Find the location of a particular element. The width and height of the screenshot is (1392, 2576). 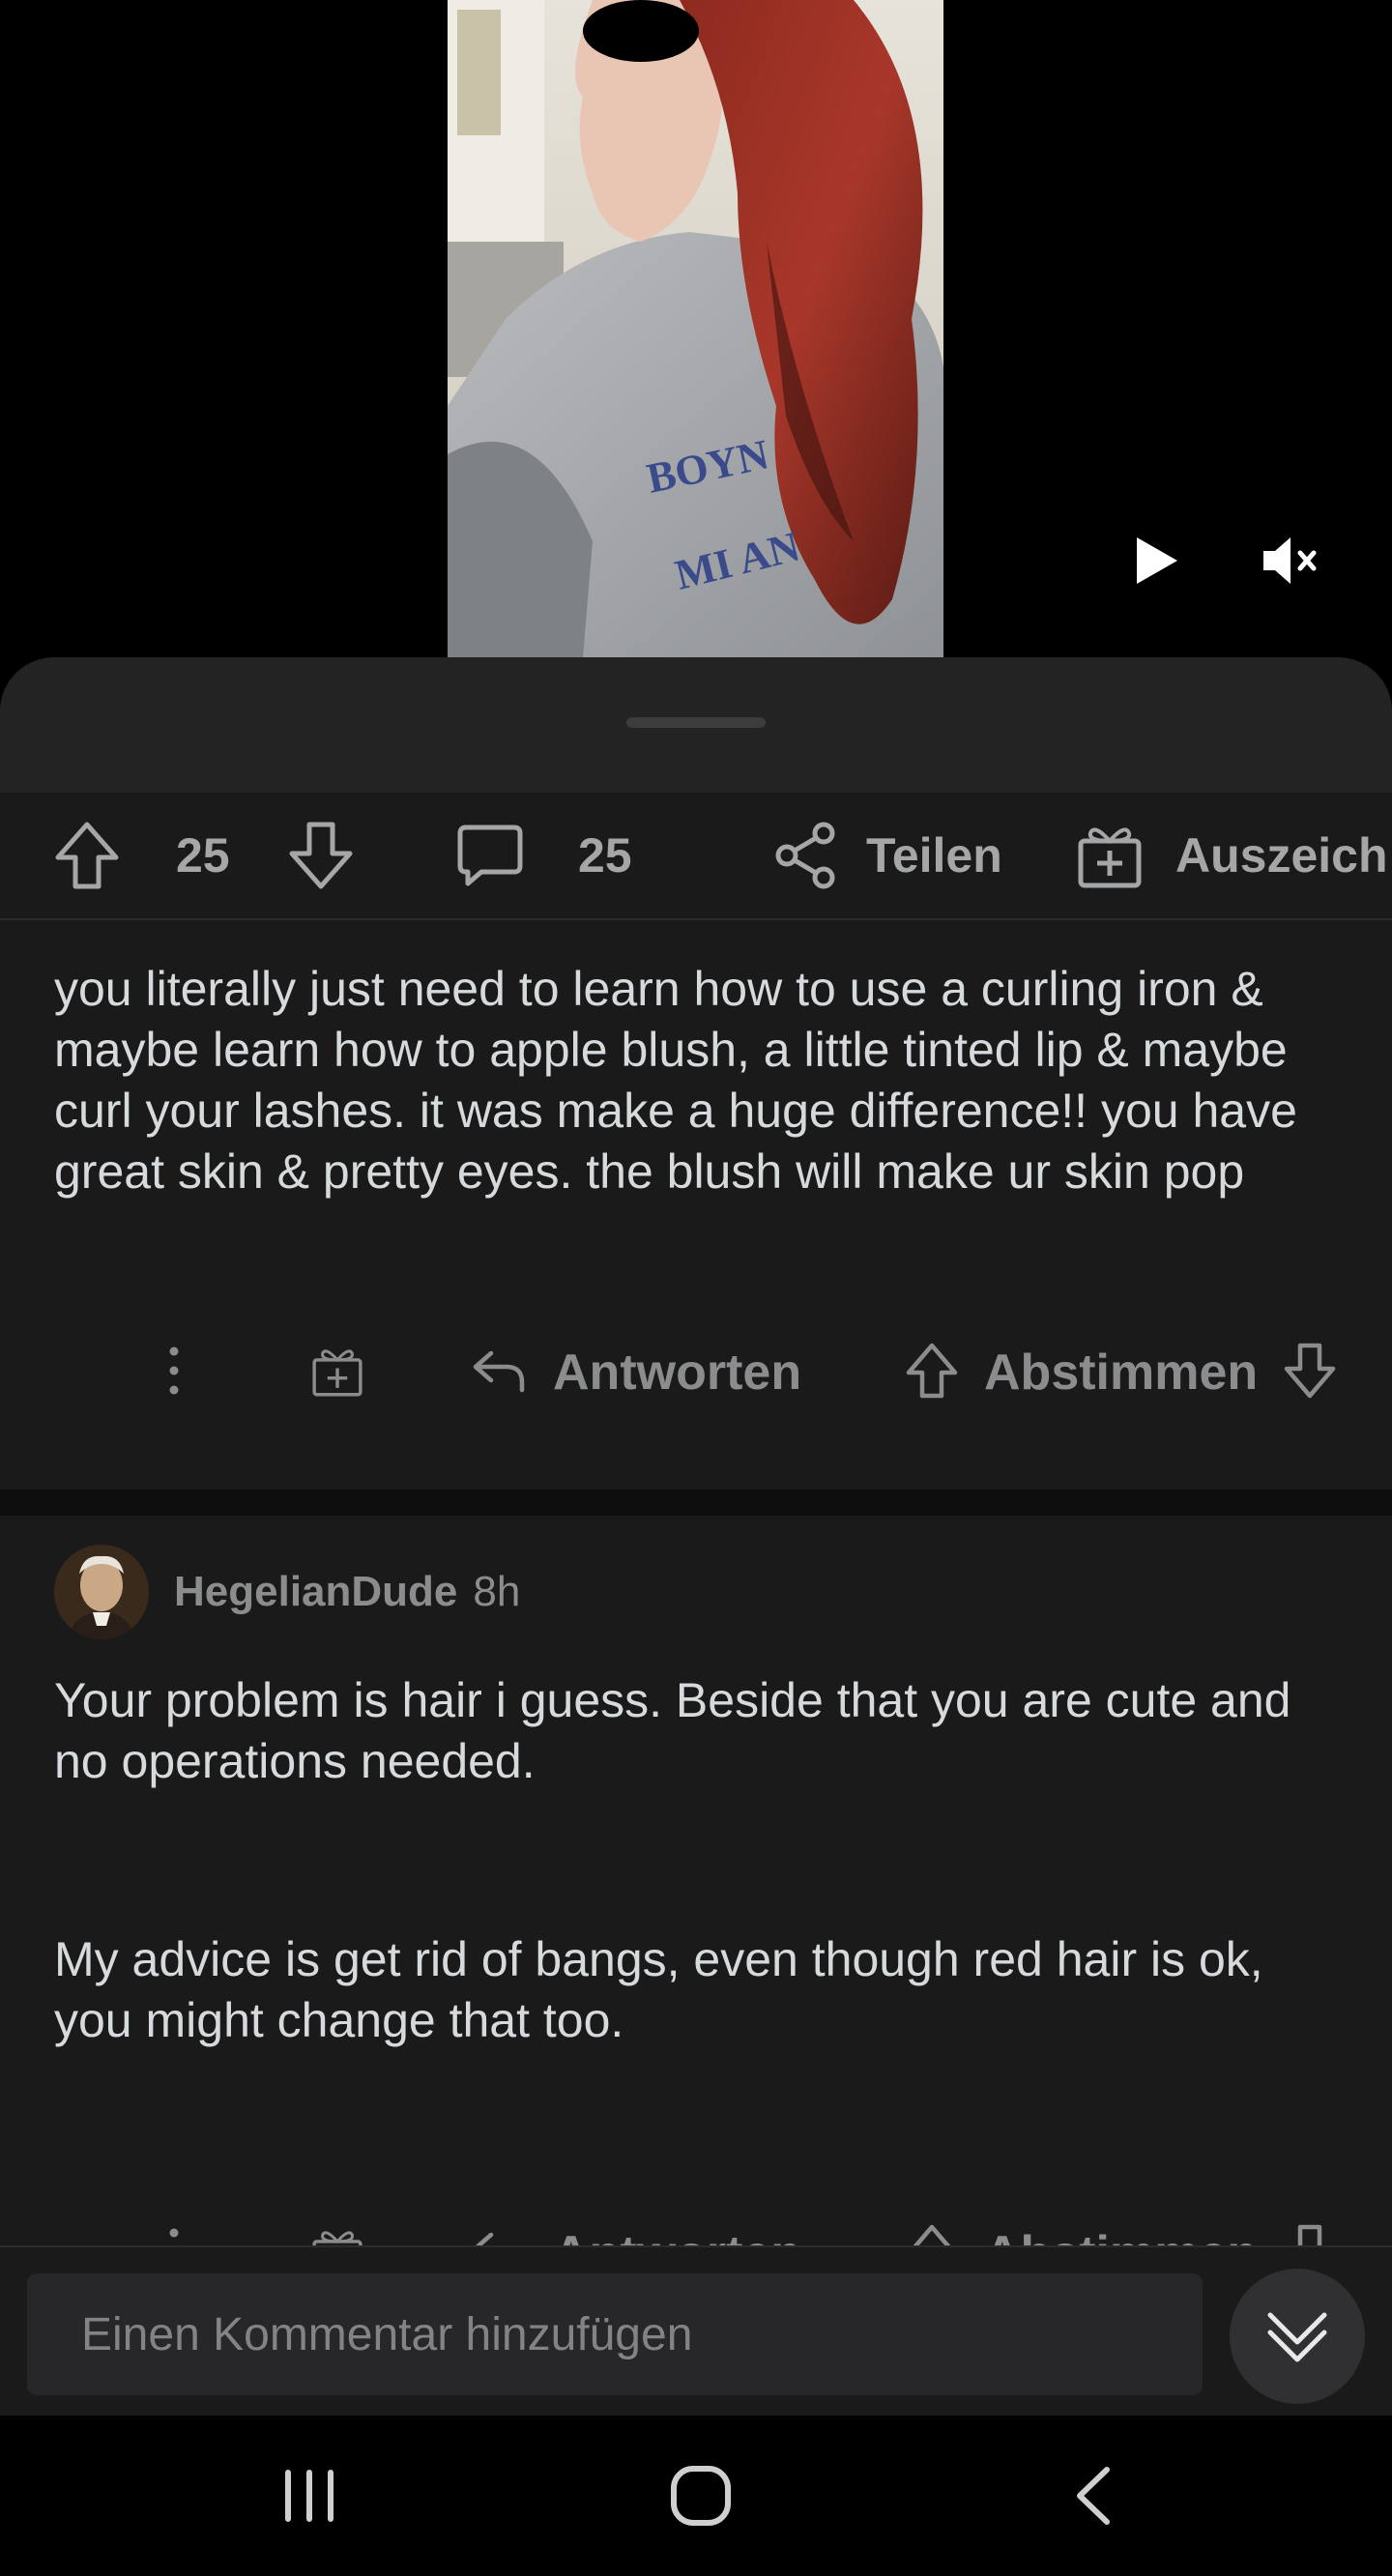

comment-time: 8h is located at coordinates (497, 1591).